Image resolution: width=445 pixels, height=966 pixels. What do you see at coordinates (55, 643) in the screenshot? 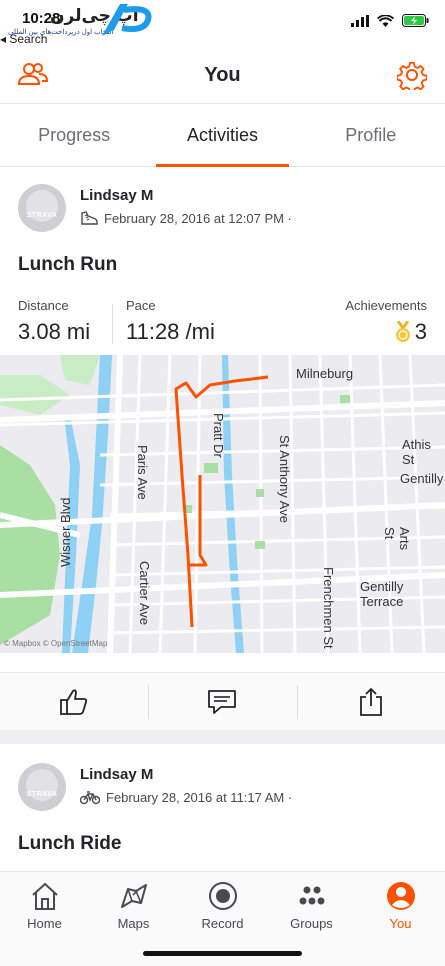
I see `map-attribution: © Mapbox © OpenStreetMap` at bounding box center [55, 643].